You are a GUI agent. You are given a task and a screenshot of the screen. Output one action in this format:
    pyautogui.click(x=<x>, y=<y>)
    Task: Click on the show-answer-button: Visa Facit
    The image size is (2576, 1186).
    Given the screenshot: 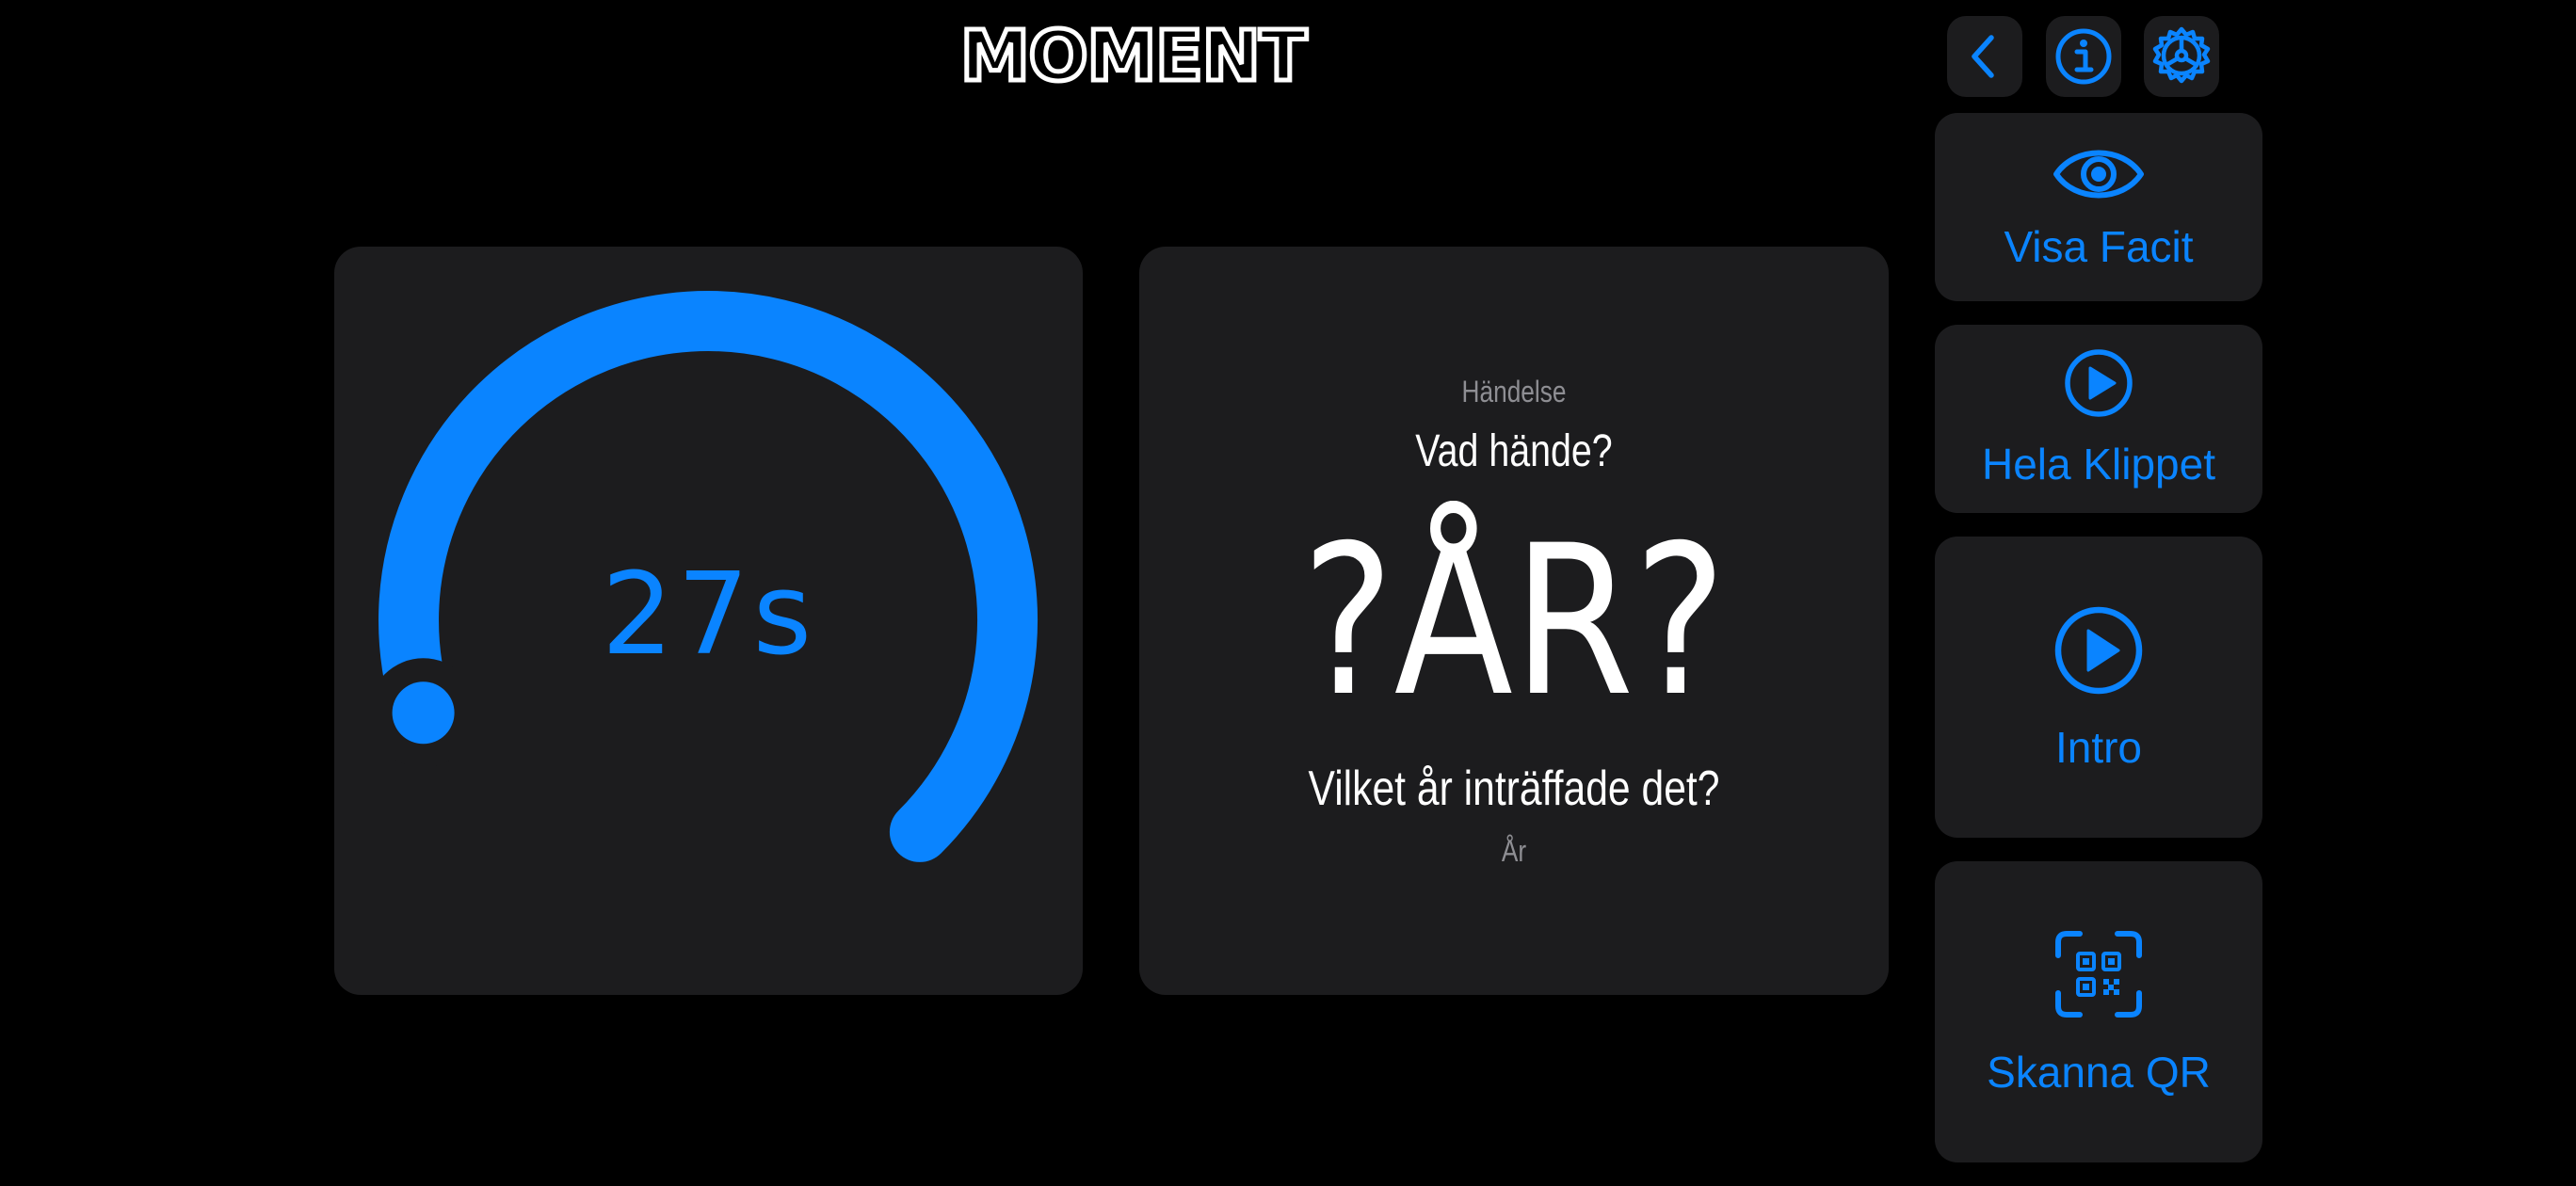 What is the action you would take?
    pyautogui.click(x=2098, y=207)
    